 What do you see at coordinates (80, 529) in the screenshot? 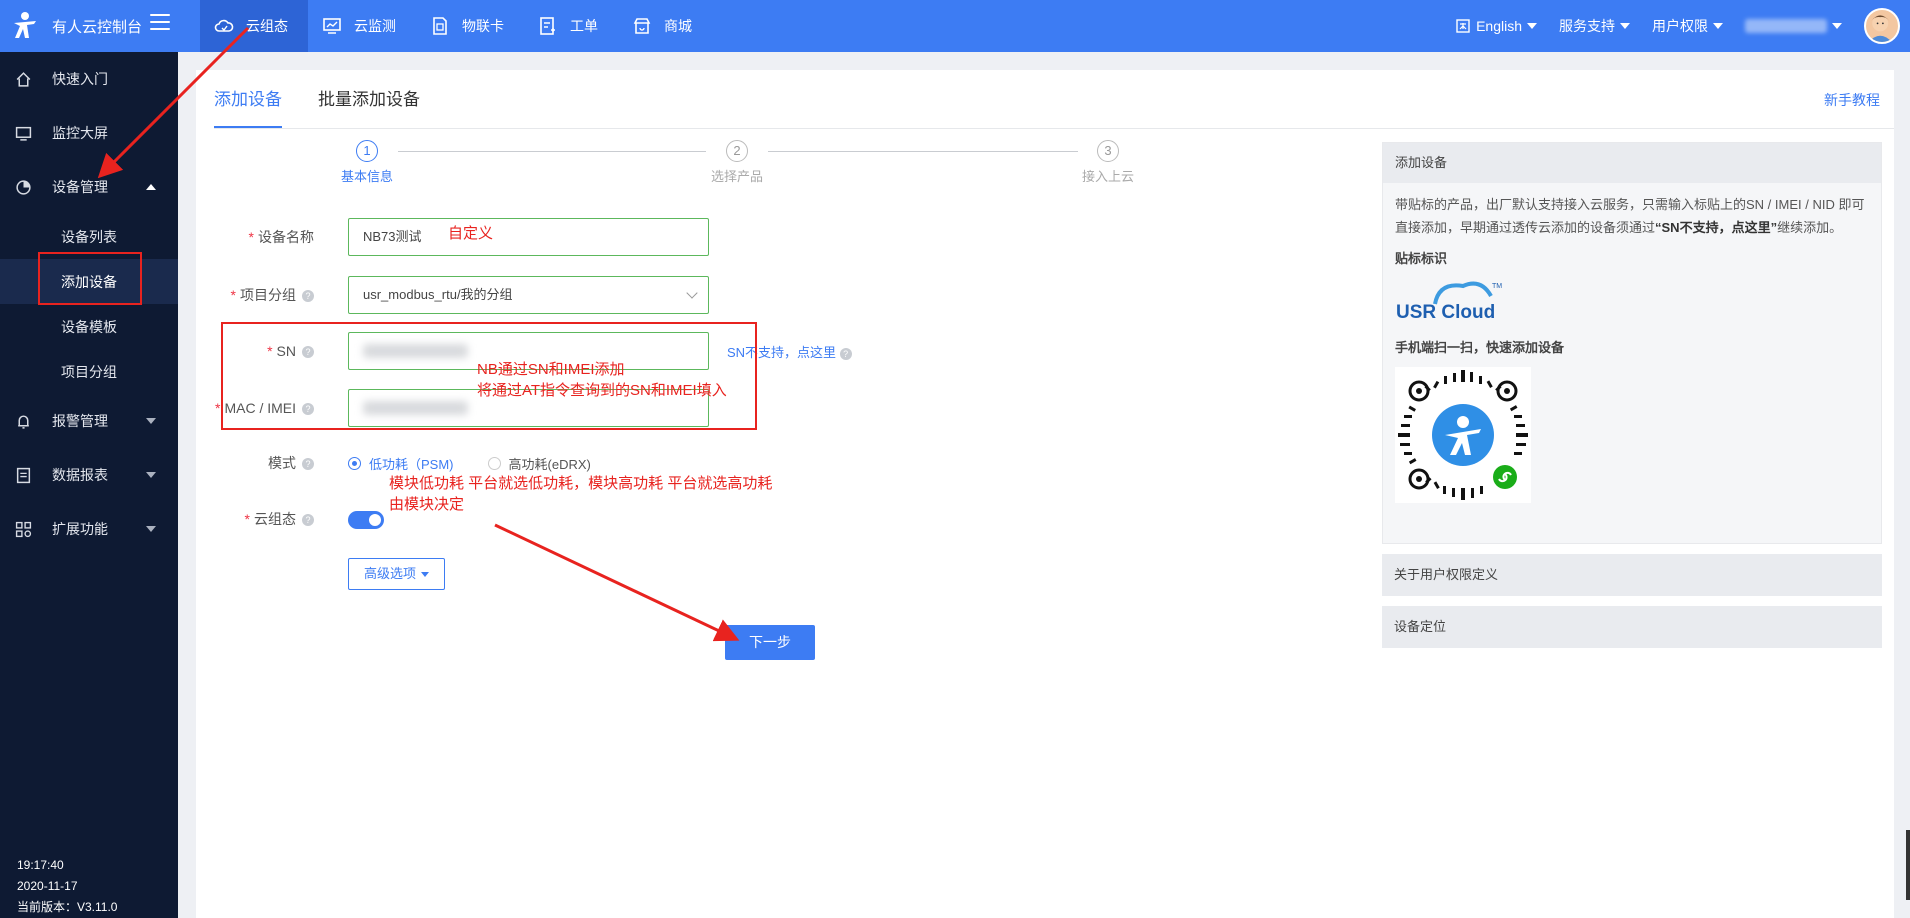
I see `sidebar-item-label: 扩展功能` at bounding box center [80, 529].